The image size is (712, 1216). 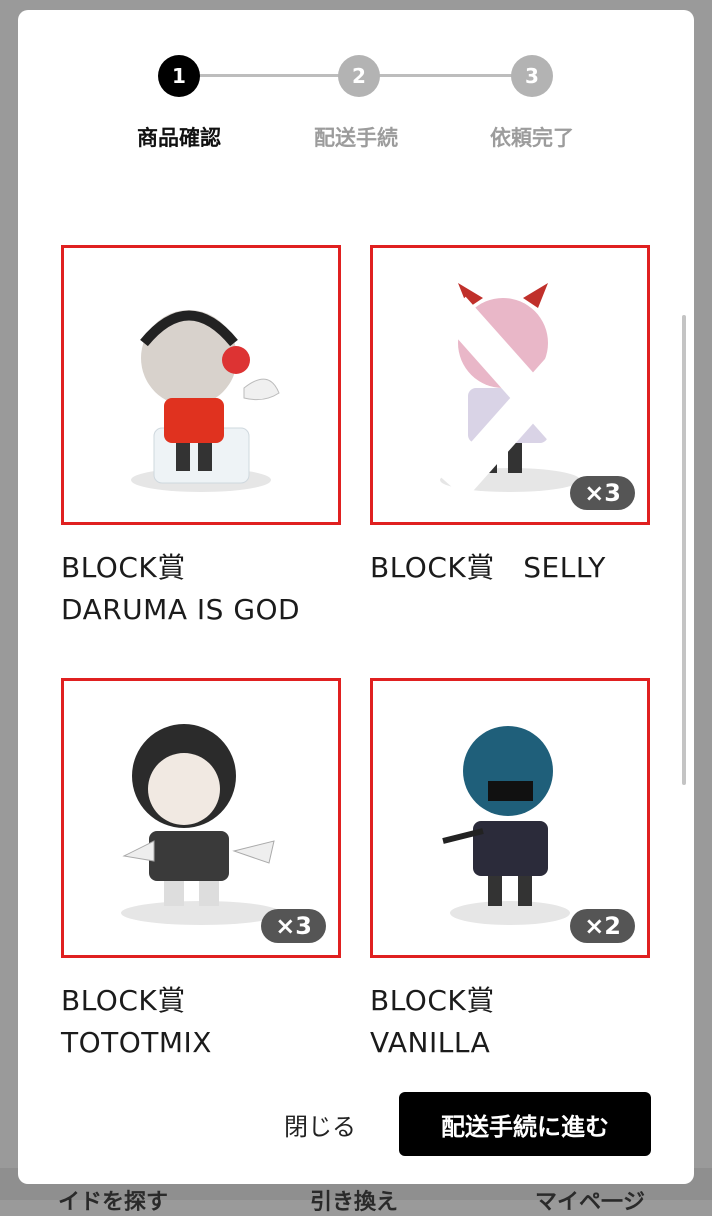 I want to click on step-3-indicator: 3, so click(x=532, y=76).